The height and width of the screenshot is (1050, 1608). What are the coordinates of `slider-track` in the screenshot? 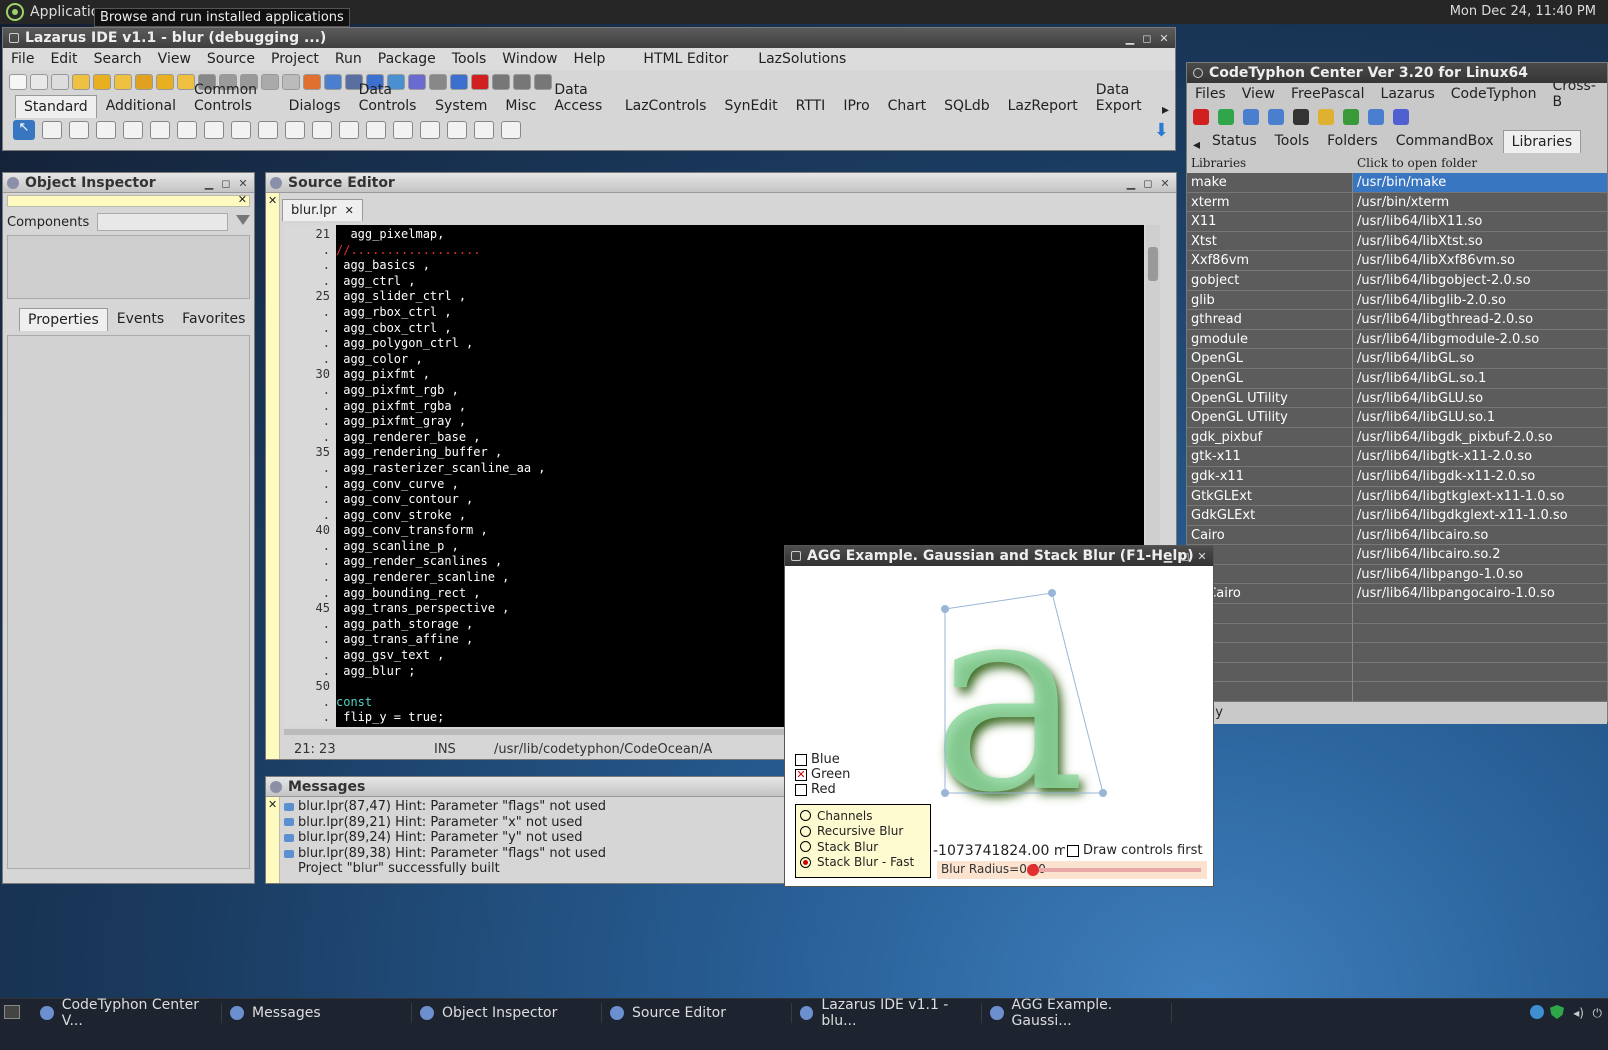 It's located at (1117, 870).